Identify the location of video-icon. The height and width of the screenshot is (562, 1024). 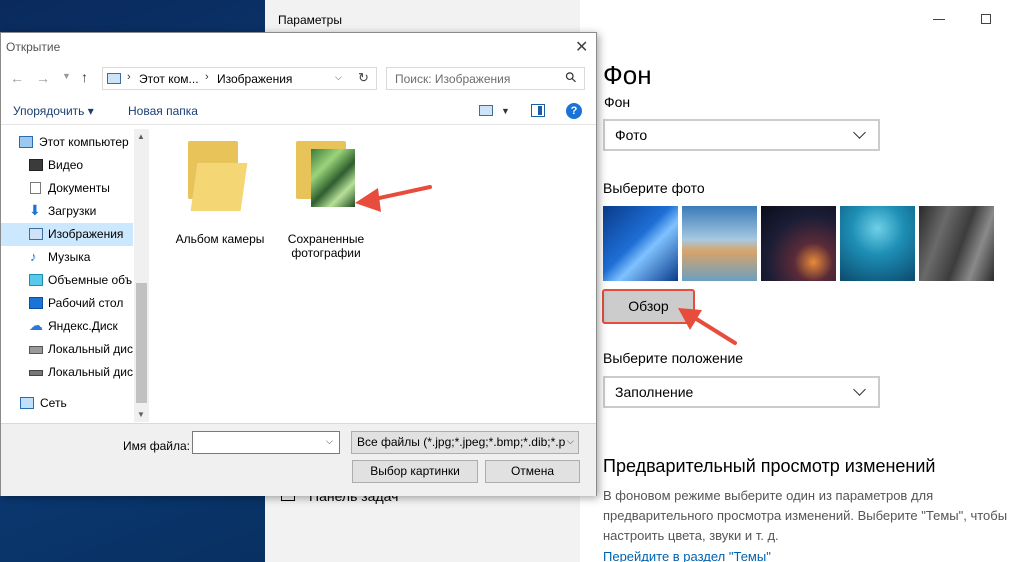
(36, 165).